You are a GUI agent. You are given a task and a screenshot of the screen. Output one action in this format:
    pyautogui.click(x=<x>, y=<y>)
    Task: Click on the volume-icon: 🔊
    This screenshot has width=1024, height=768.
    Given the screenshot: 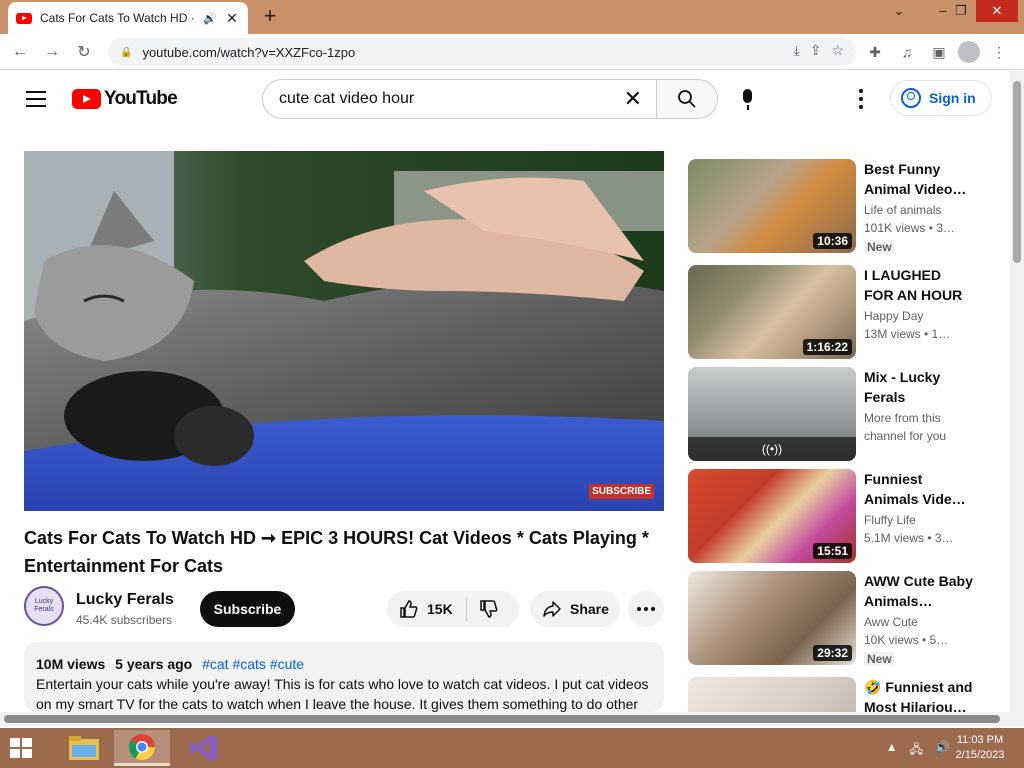 What is the action you would take?
    pyautogui.click(x=942, y=750)
    